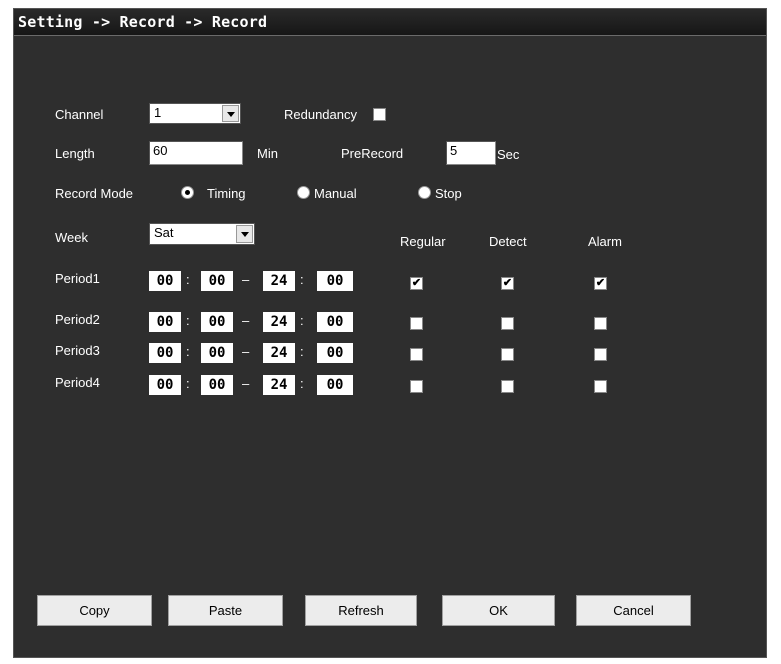 The height and width of the screenshot is (664, 781). I want to click on redundancy-label: Redundancy, so click(320, 114).